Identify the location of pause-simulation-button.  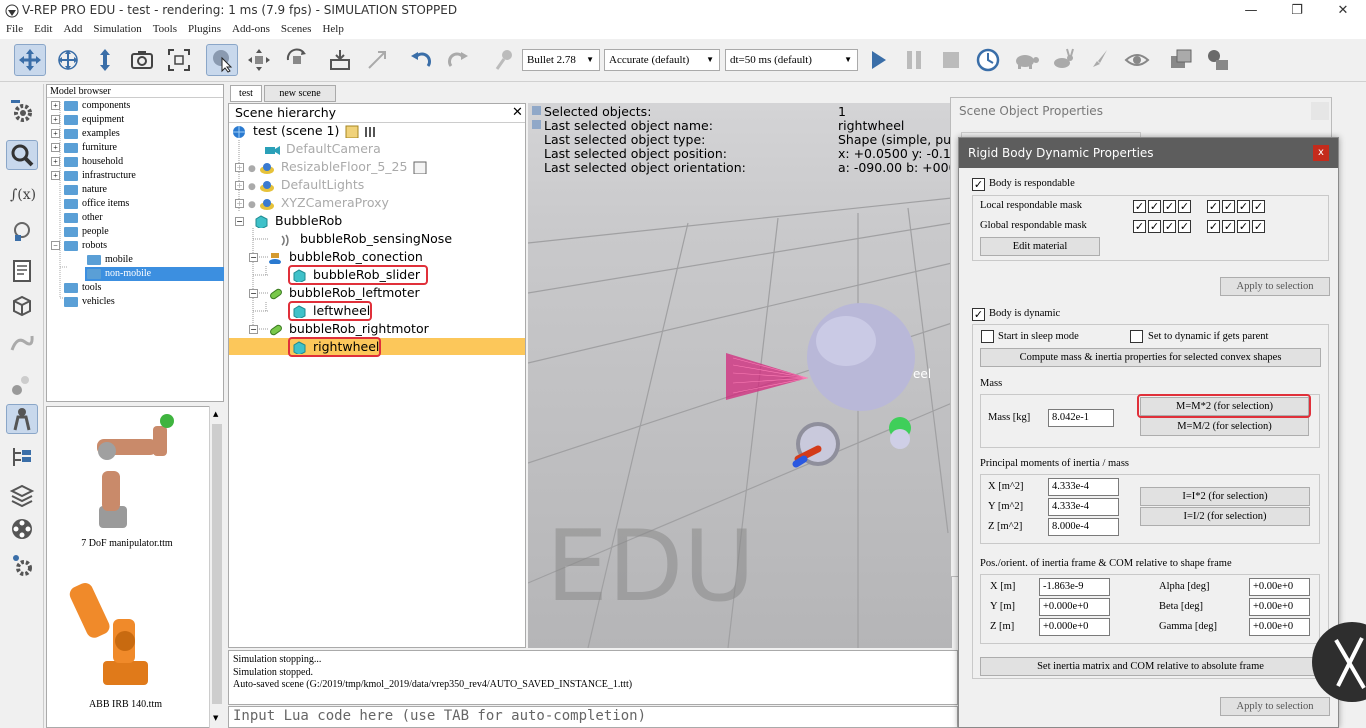
(914, 60).